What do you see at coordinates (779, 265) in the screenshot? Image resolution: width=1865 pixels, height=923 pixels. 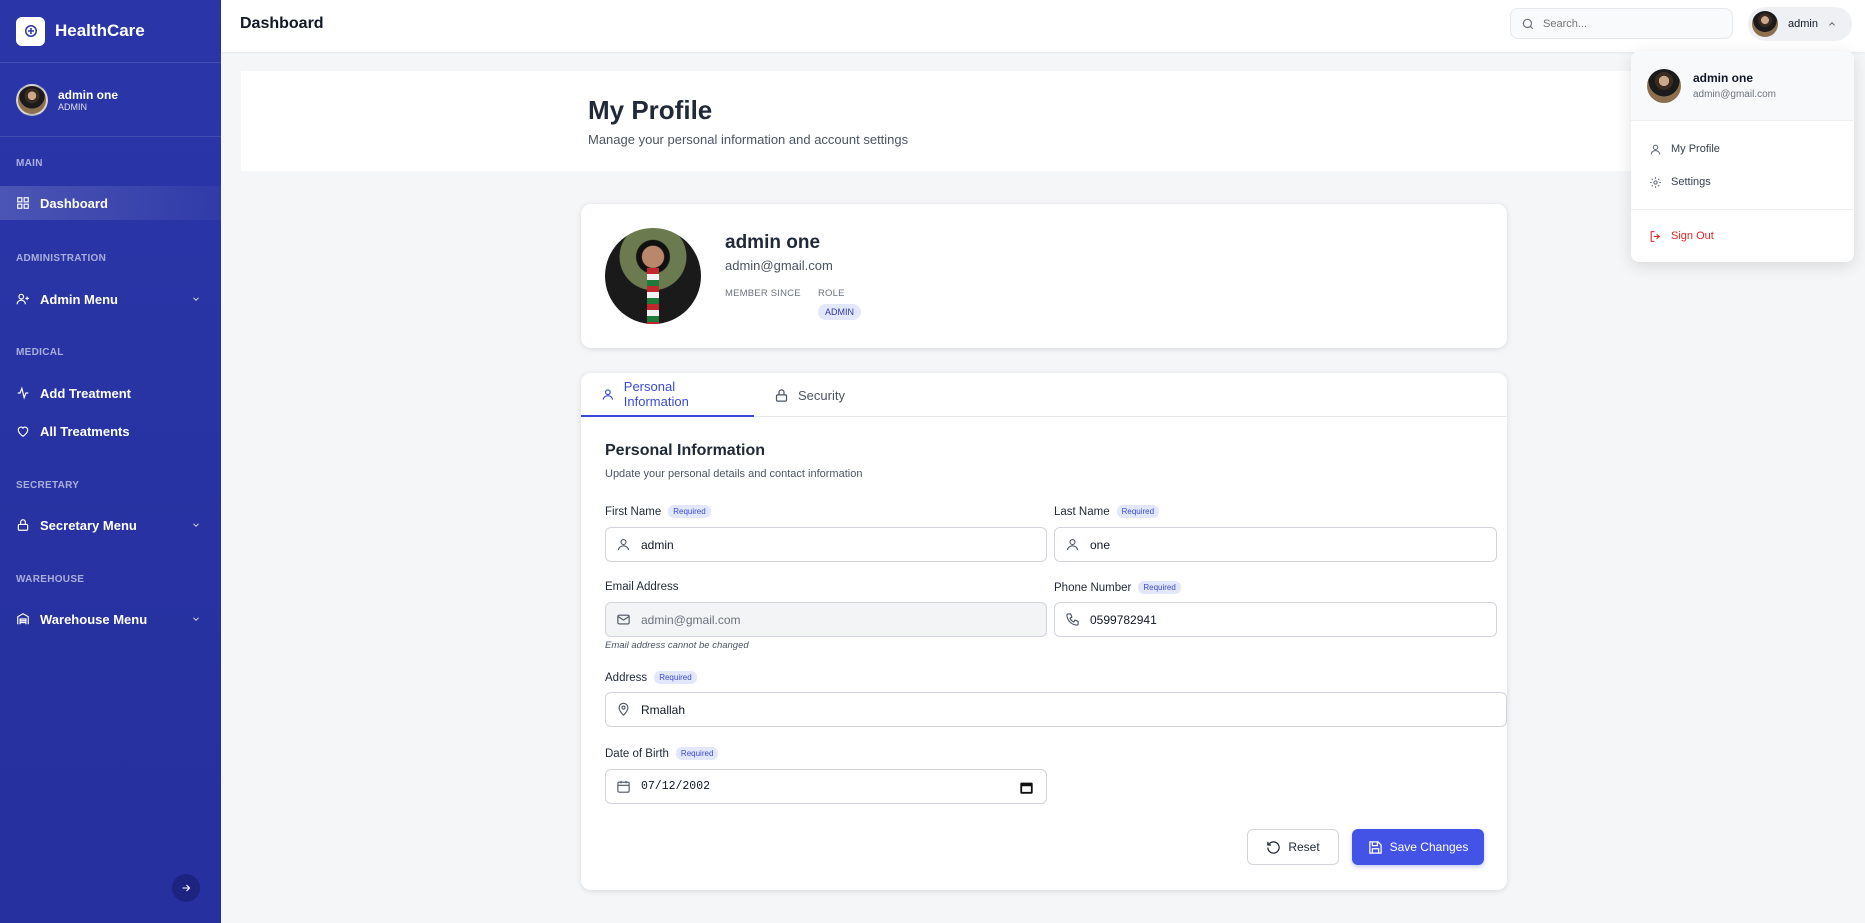 I see `profile-email: admin@gmail.com` at bounding box center [779, 265].